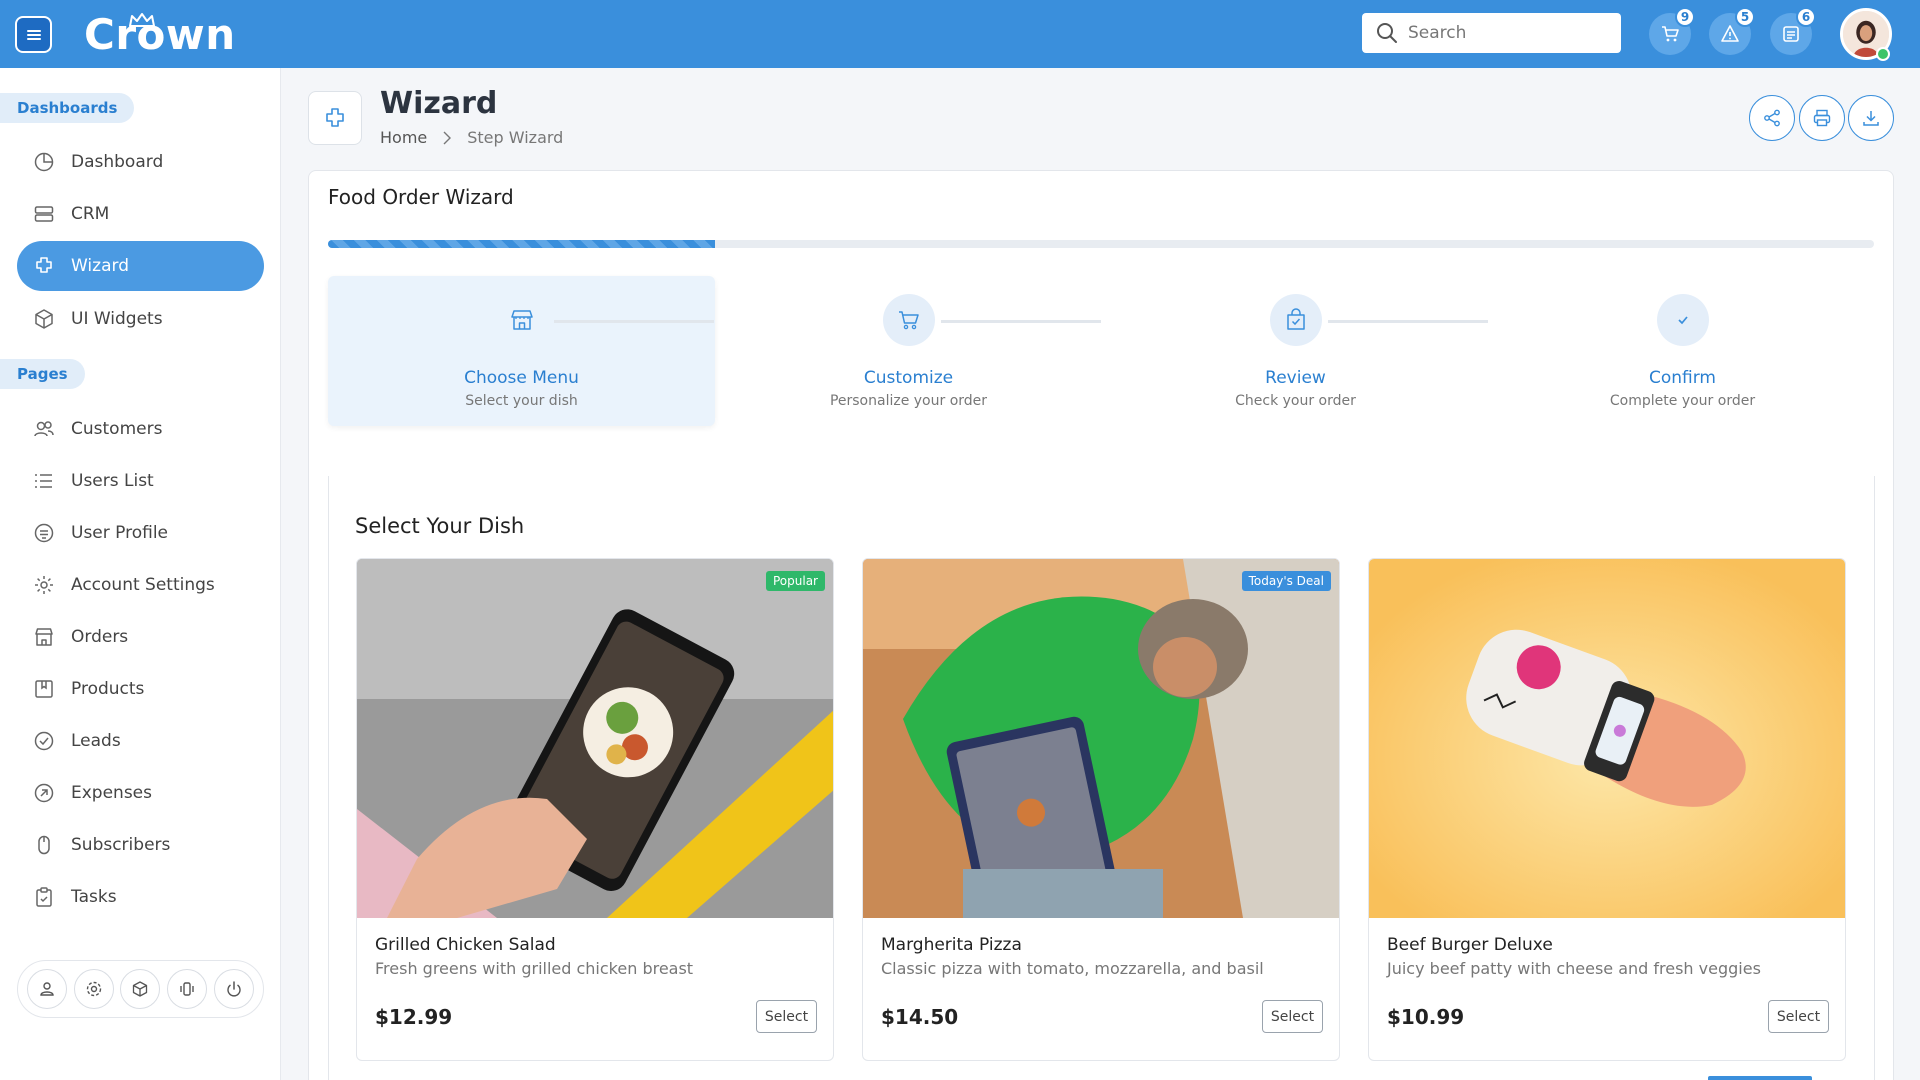  What do you see at coordinates (117, 429) in the screenshot?
I see `sidebar-item-label: Customers` at bounding box center [117, 429].